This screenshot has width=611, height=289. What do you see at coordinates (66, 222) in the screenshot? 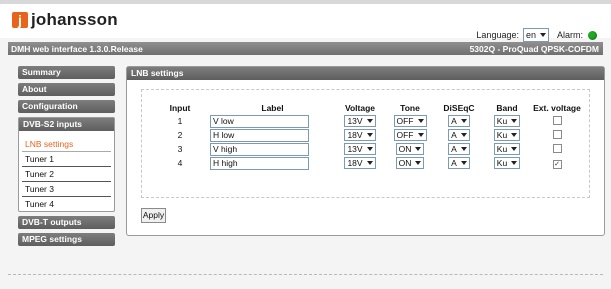
I see `sidebar-item-dvbt-outputs: DVB-T outputs` at bounding box center [66, 222].